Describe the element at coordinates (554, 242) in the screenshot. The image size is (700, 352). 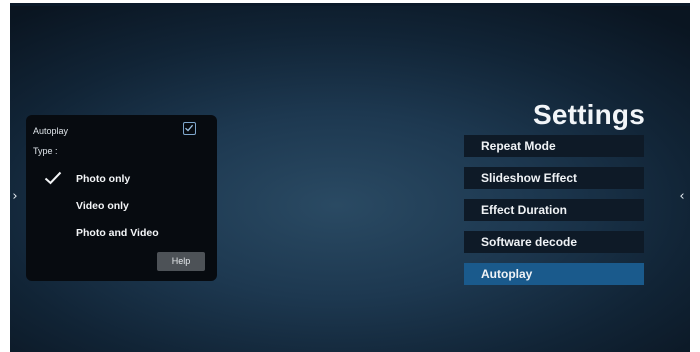
I see `menu-item-software-decode: Software decode` at that location.